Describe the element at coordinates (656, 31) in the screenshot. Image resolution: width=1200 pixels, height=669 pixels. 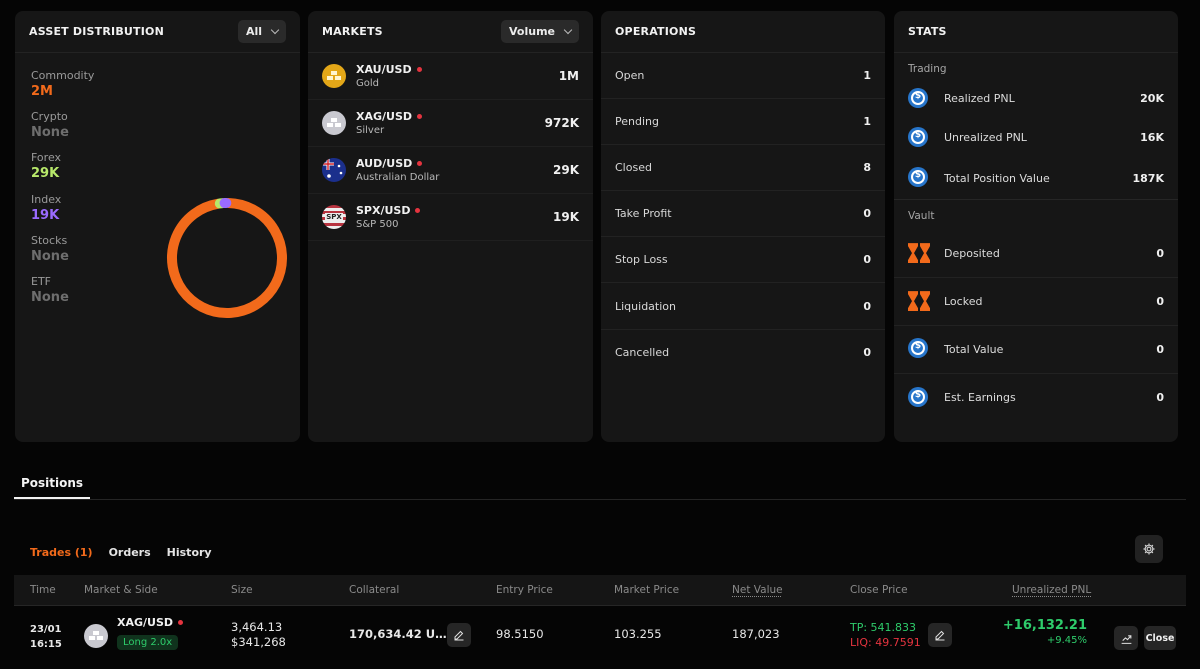
I see `operations-title: OPERATIONS` at that location.